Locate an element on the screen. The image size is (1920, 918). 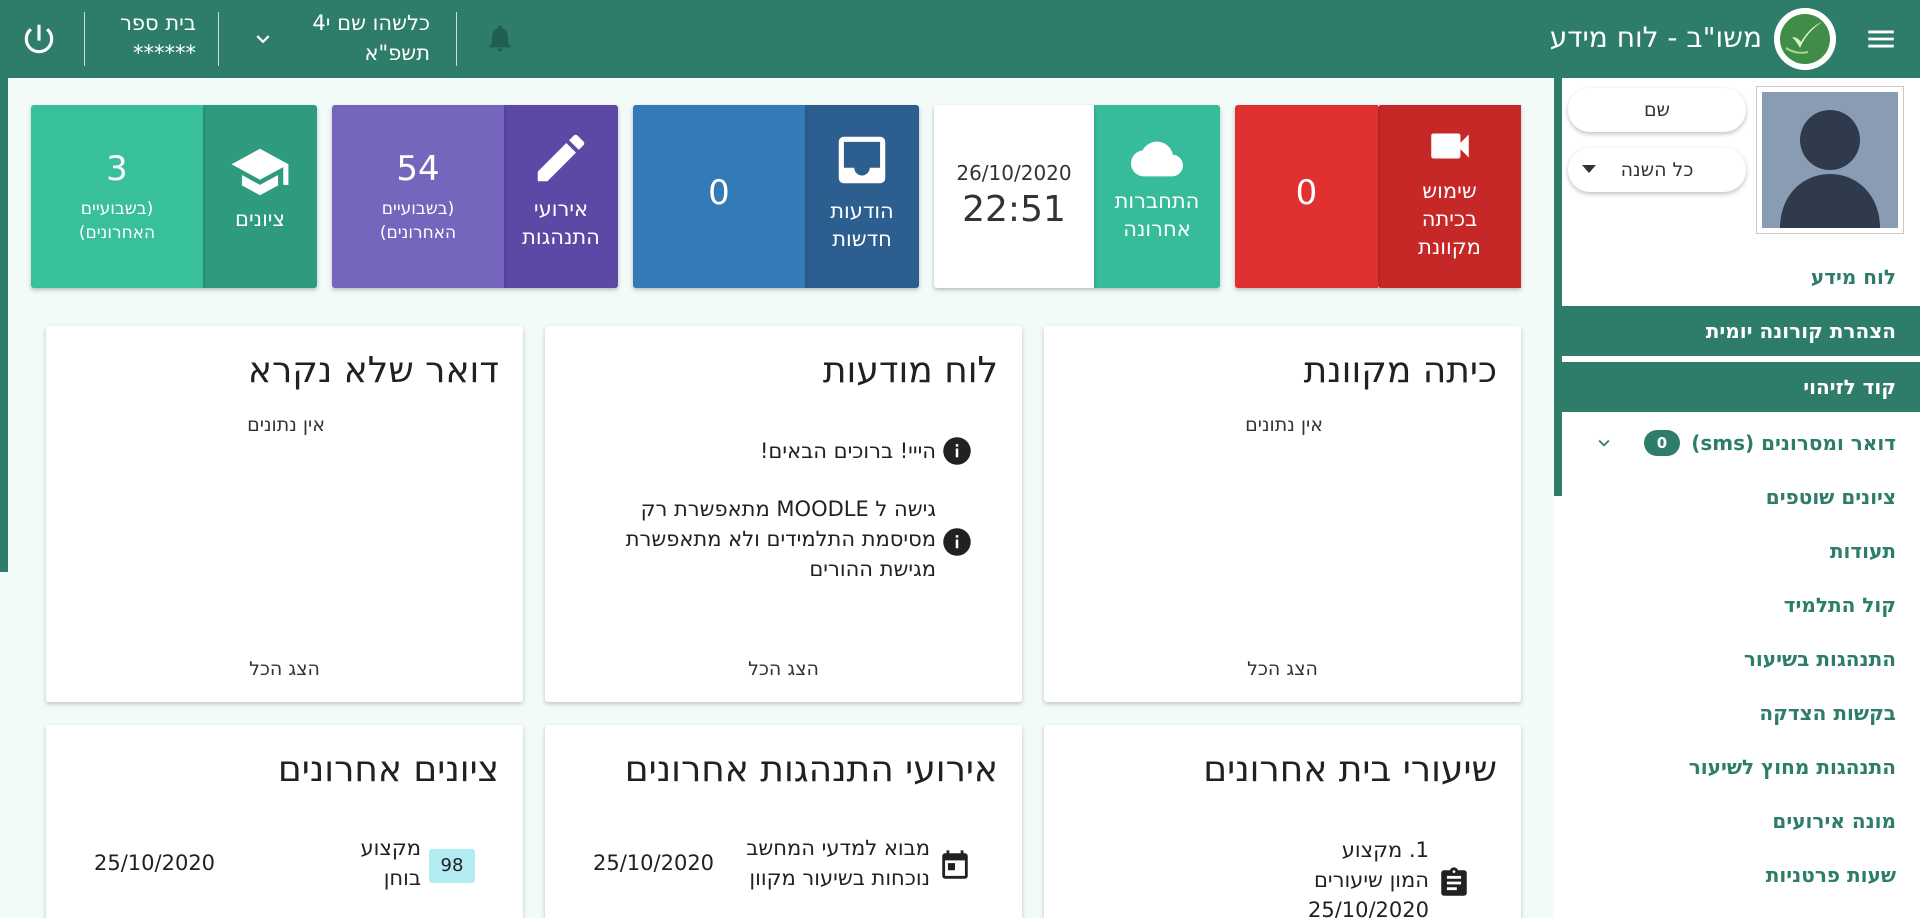
online-class-tile: שימוש בכיתה מקוונת is located at coordinates (1449, 196).